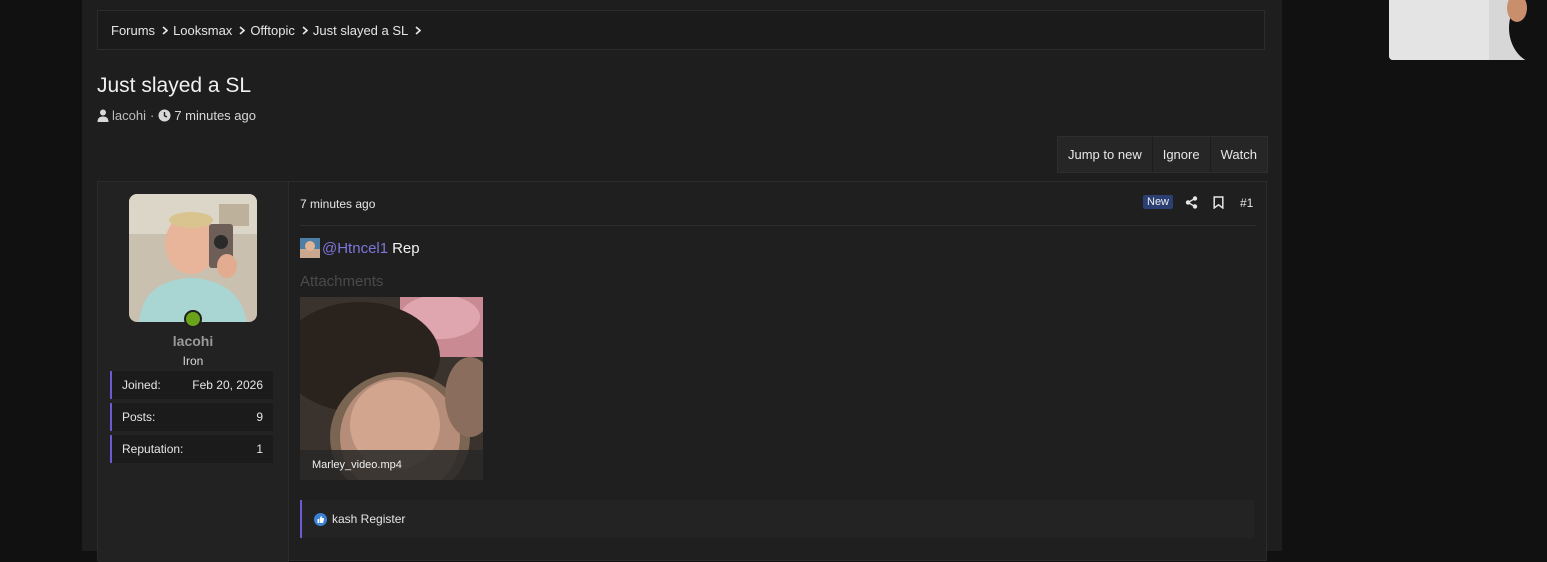 The width and height of the screenshot is (1547, 562). Describe the element at coordinates (129, 115) in the screenshot. I see `thread-author-link: lacohi` at that location.